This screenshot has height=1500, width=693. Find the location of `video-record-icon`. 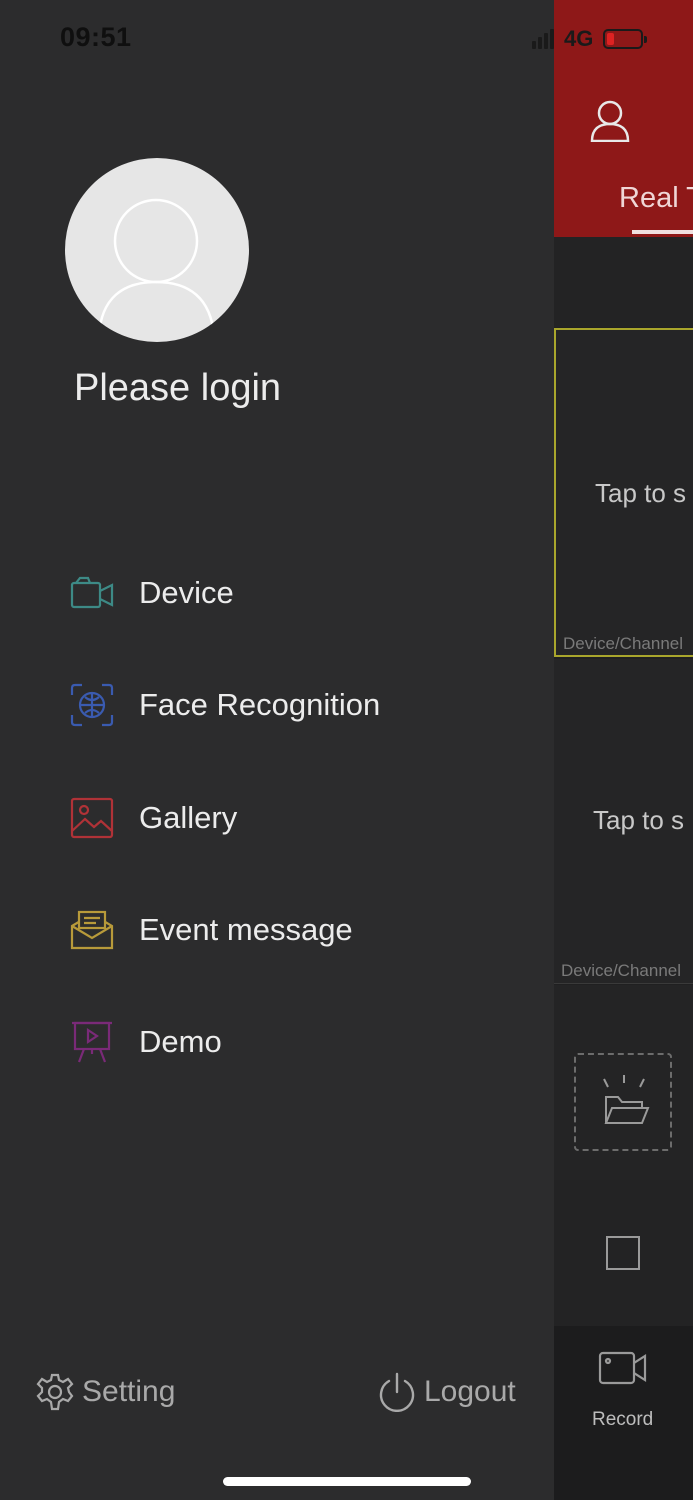

video-record-icon is located at coordinates (623, 1368).